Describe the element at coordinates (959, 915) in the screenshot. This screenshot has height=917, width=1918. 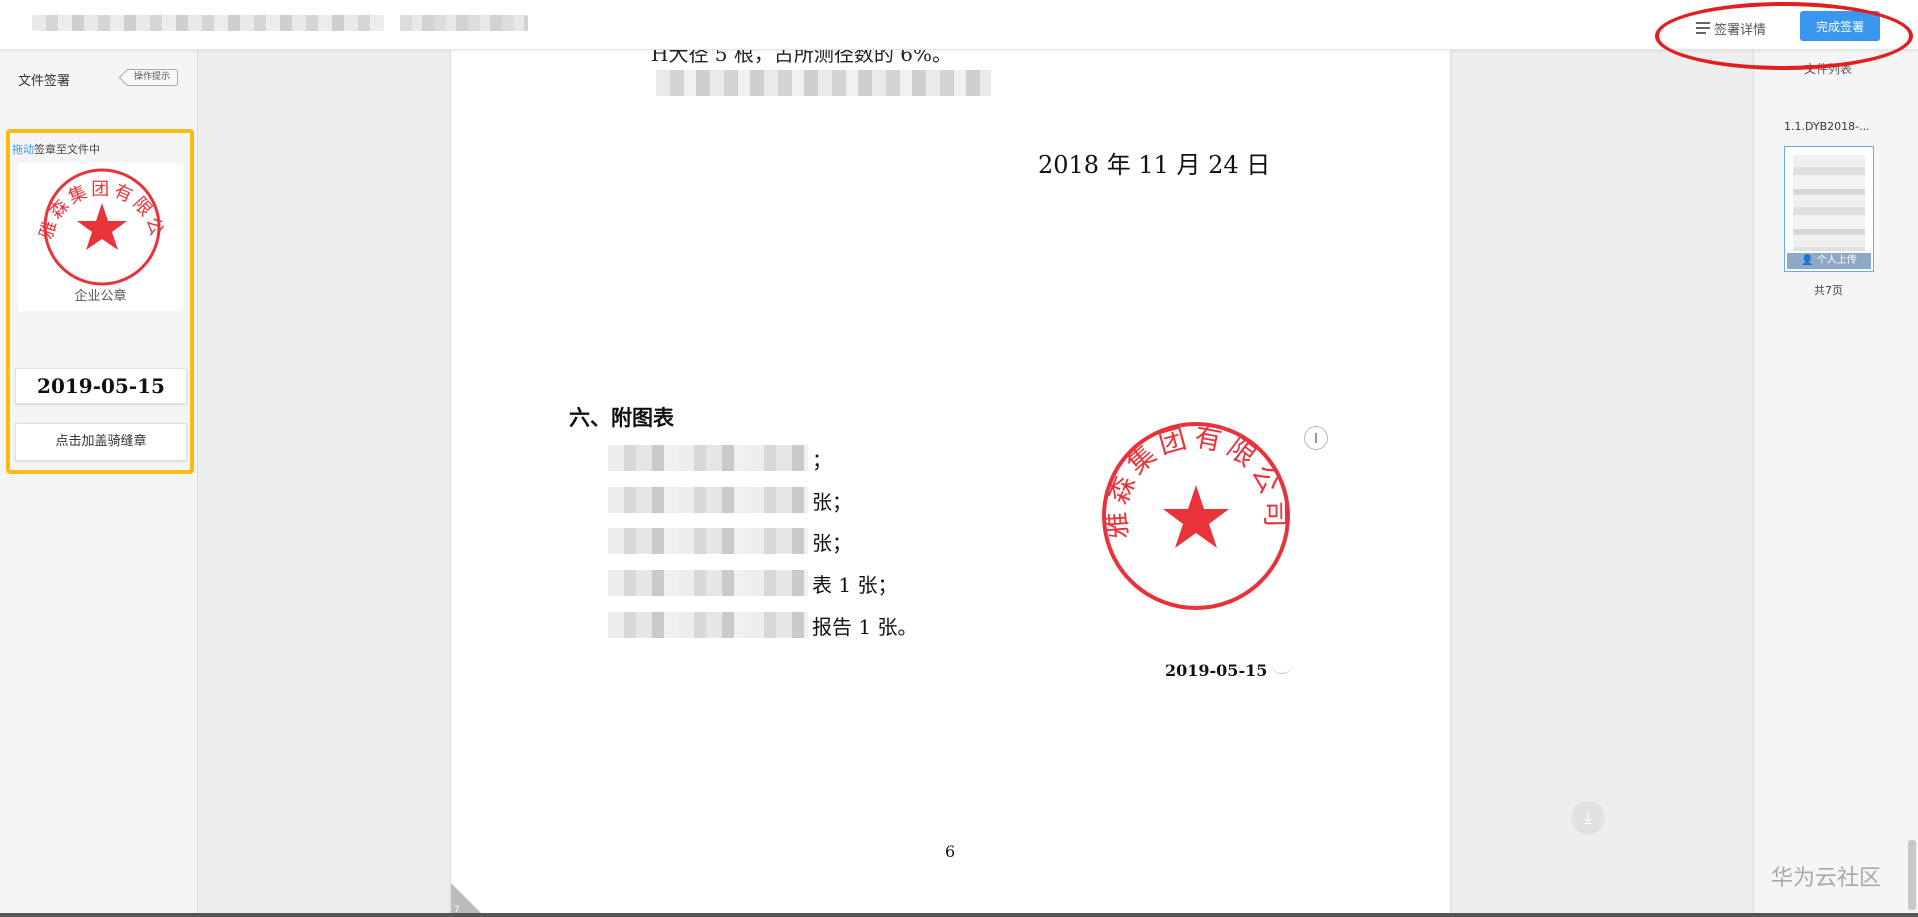
I see `bottom-strip` at that location.